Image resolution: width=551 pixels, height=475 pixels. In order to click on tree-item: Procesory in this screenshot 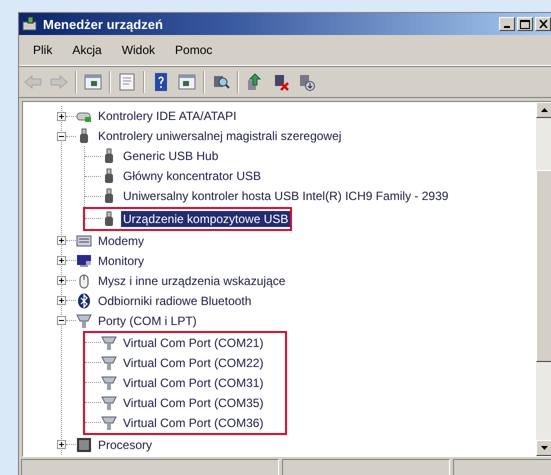, I will do `click(125, 444)`.